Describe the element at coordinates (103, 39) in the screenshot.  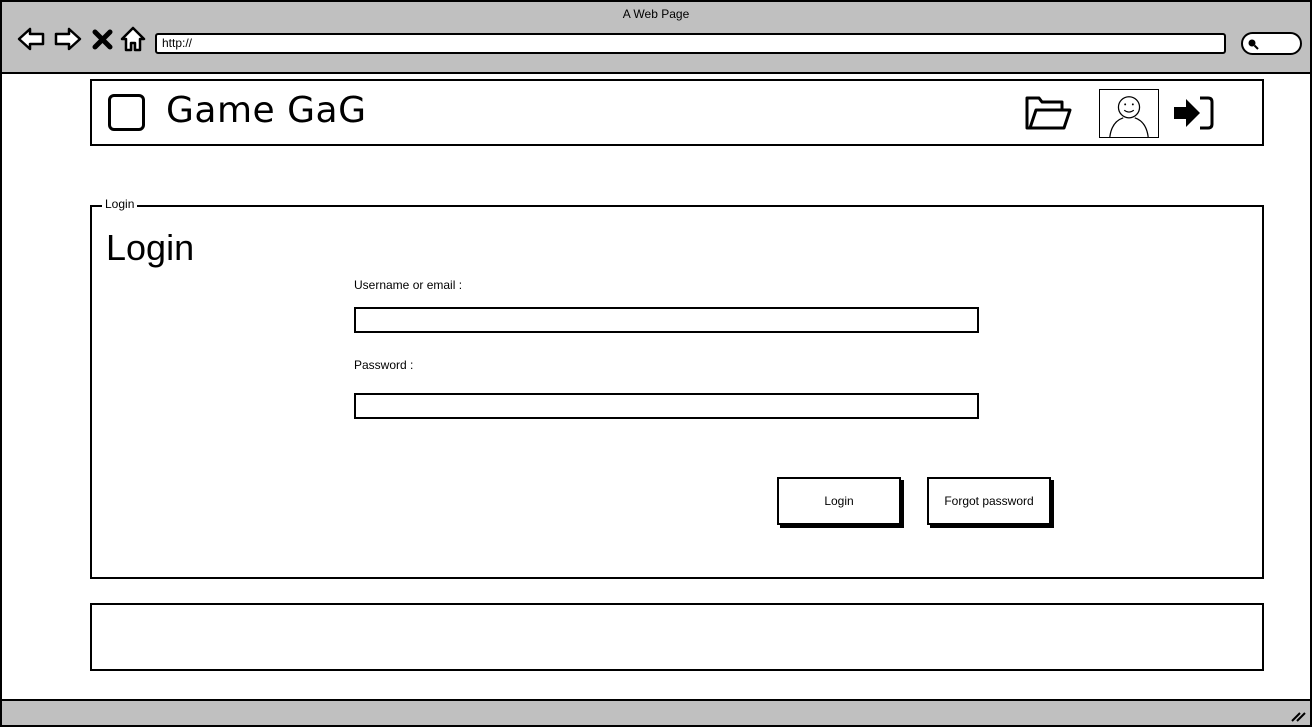
I see `close-x-icon` at that location.